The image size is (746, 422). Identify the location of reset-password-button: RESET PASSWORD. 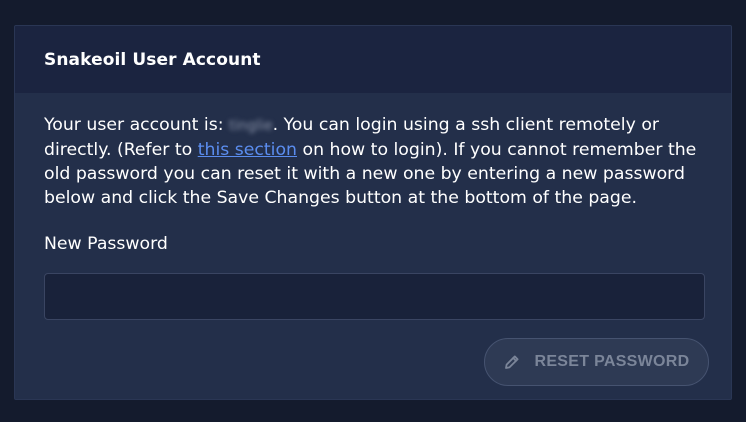
(596, 362).